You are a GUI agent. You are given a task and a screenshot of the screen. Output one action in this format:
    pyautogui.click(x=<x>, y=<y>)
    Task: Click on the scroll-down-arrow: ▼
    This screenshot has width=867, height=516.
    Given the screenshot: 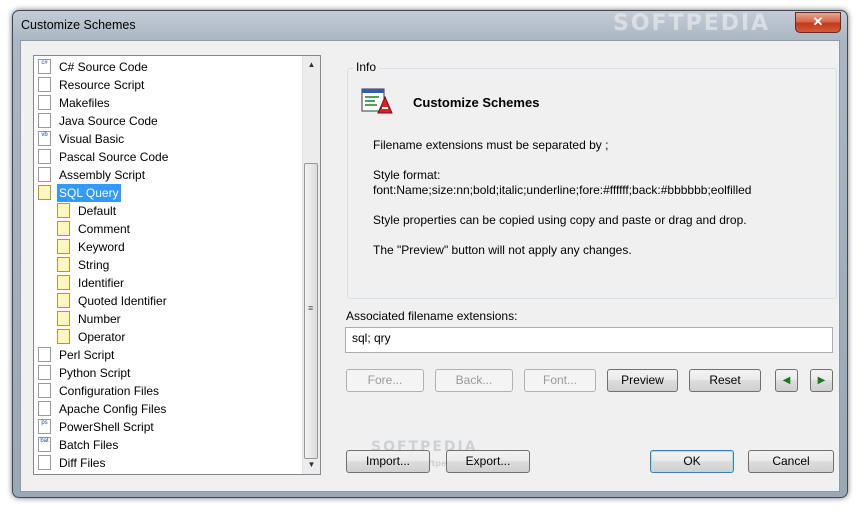 What is the action you would take?
    pyautogui.click(x=311, y=464)
    